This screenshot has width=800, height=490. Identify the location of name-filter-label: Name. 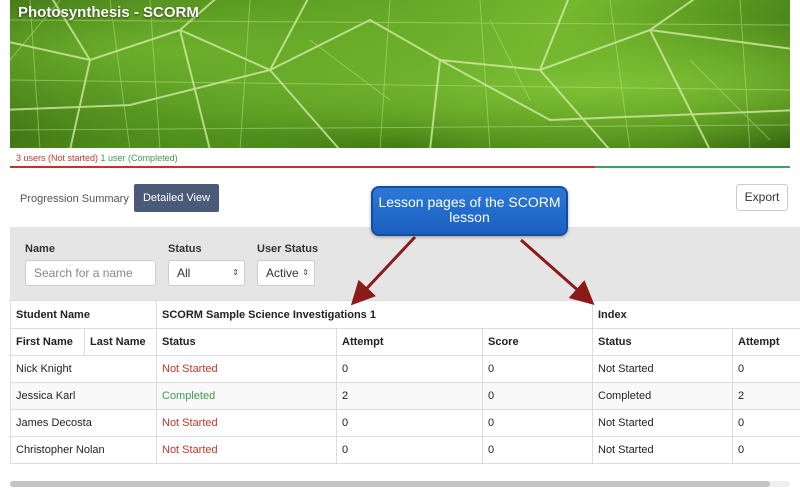
(40, 249).